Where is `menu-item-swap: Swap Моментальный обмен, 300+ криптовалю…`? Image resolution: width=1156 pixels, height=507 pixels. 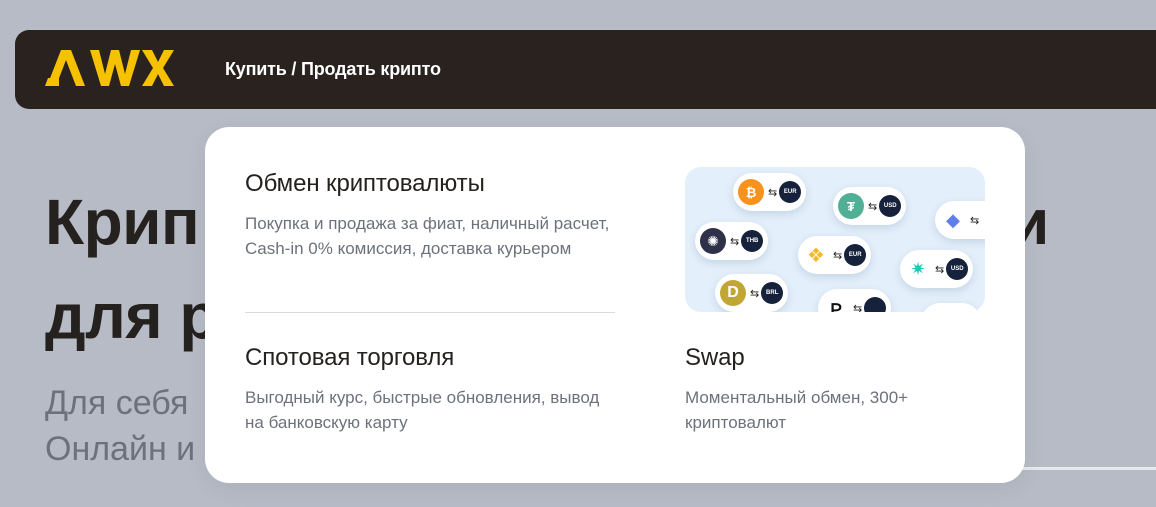
menu-item-swap: Swap Моментальный обмен, 300+ криптовалю… is located at coordinates (835, 389).